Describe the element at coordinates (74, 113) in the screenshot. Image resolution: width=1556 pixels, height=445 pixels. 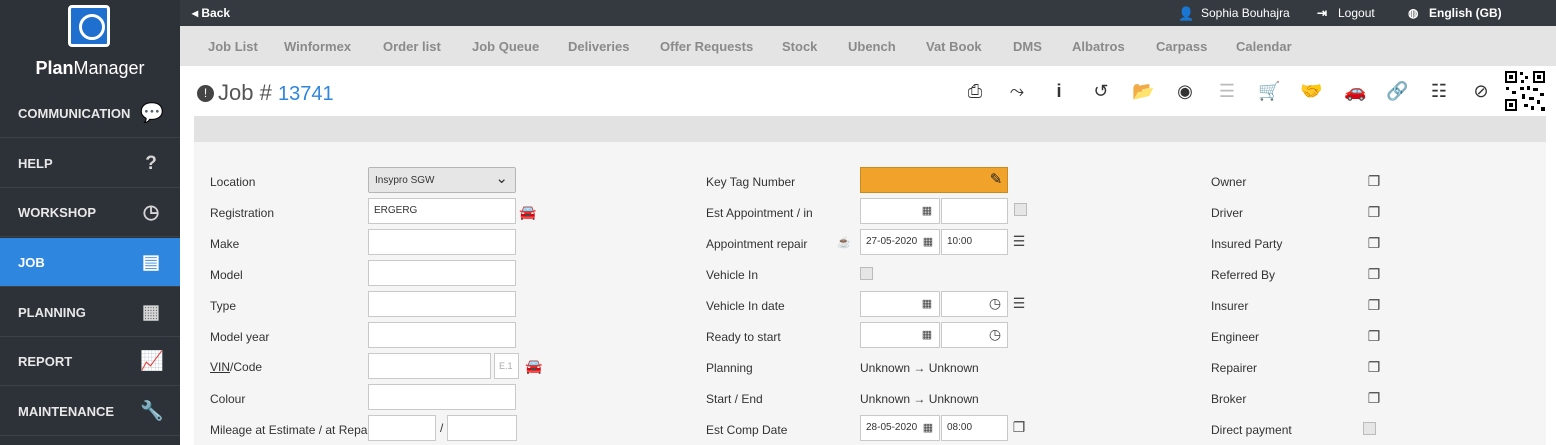
I see `nav-label: COMMUNICATION` at that location.